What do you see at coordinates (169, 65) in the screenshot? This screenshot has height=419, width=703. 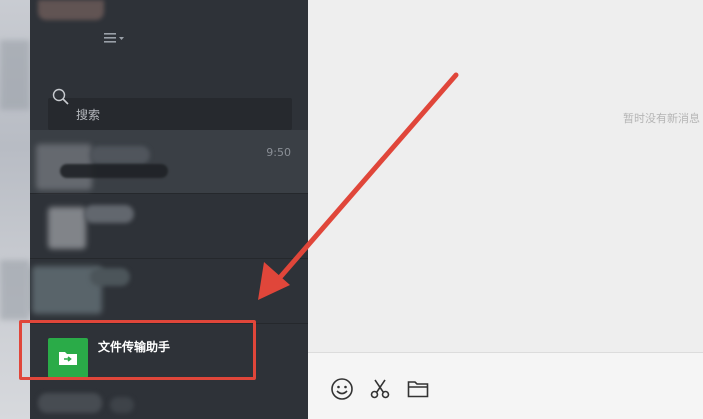 I see `sidebar-header: 搜索` at bounding box center [169, 65].